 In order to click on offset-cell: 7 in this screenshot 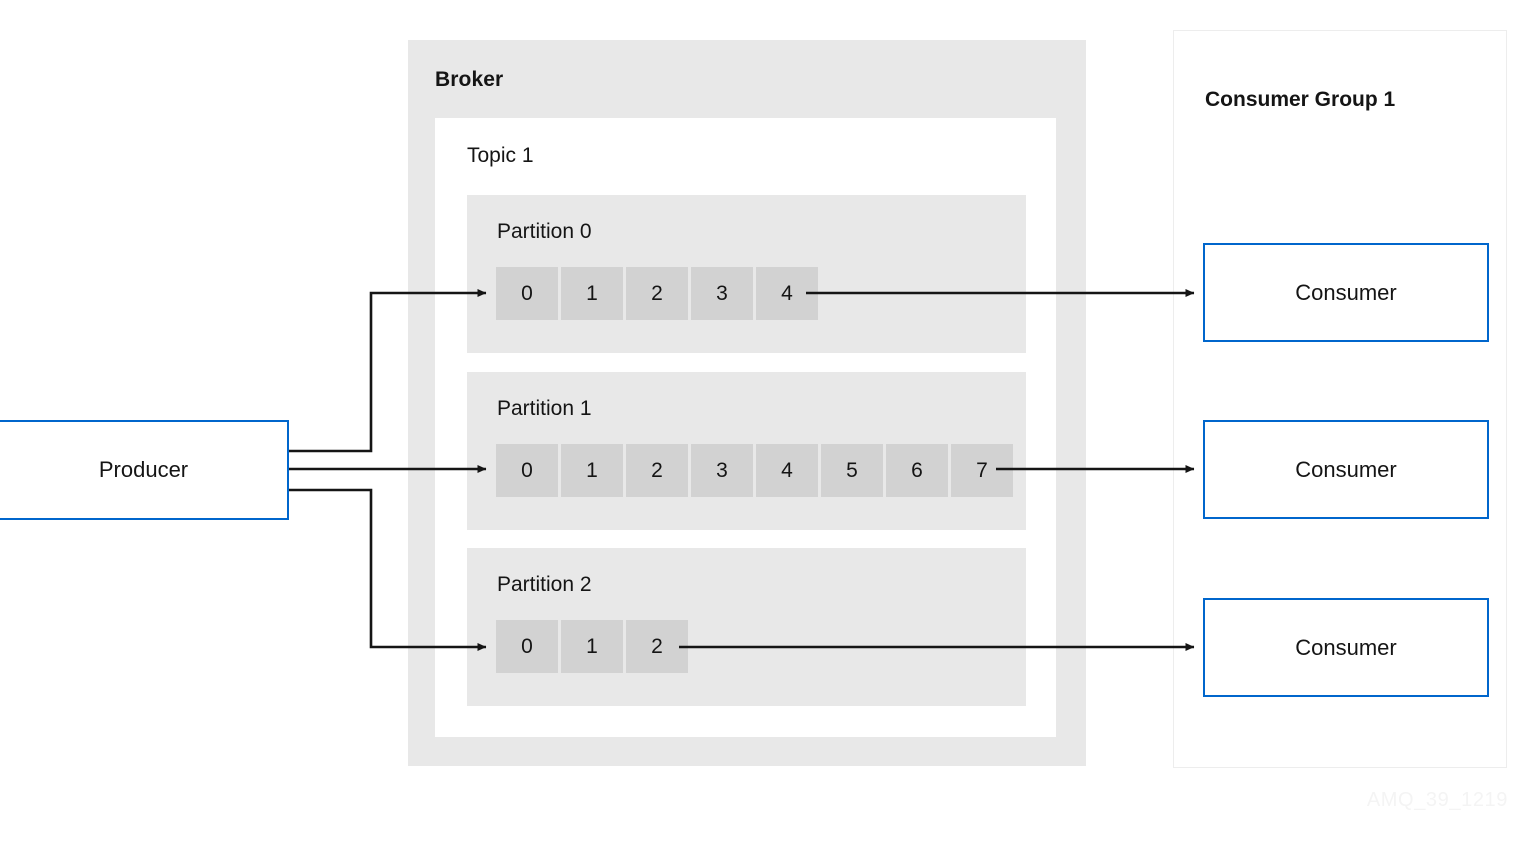, I will do `click(982, 470)`.